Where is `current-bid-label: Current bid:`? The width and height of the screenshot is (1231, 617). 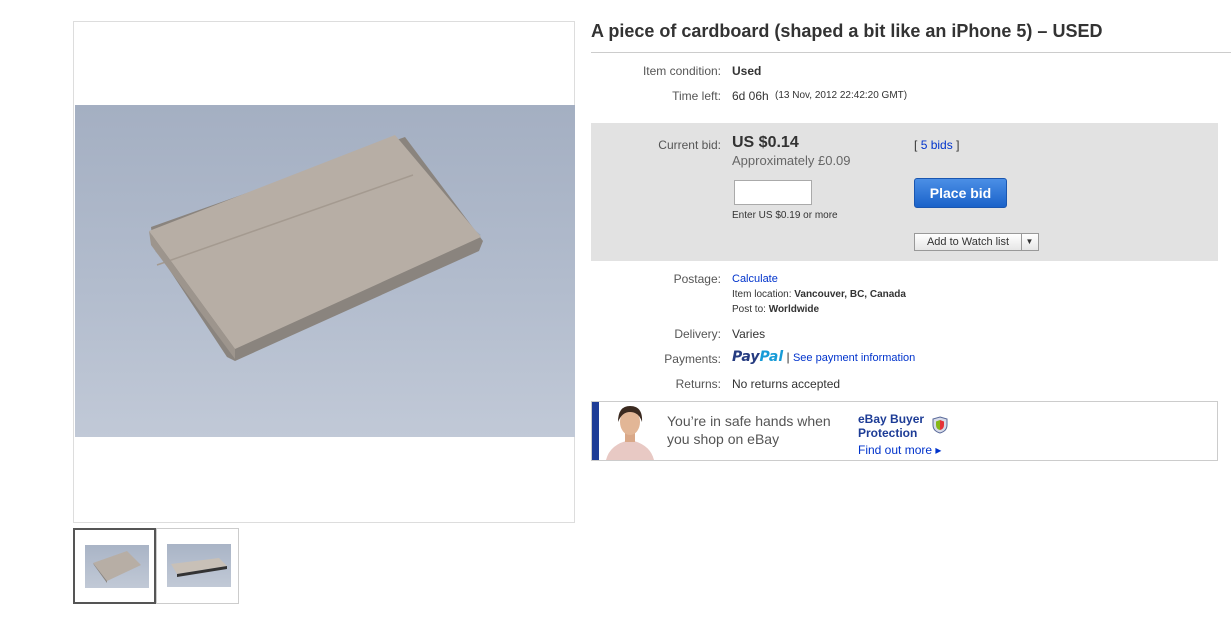 current-bid-label: Current bid: is located at coordinates (689, 145).